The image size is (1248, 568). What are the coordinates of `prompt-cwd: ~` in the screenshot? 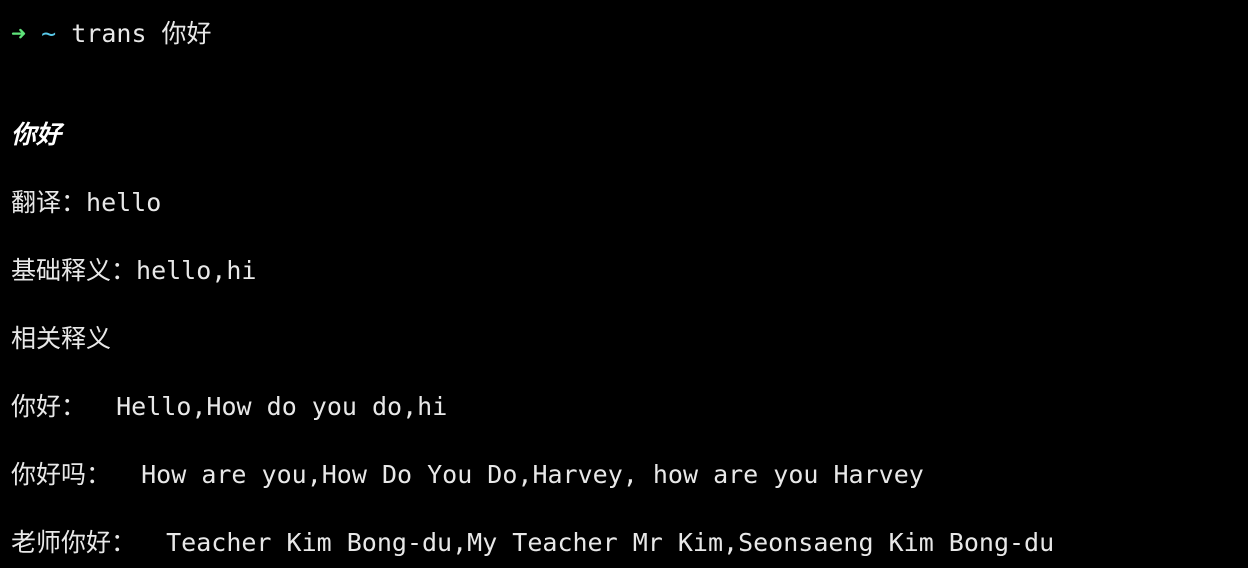 It's located at (49, 33).